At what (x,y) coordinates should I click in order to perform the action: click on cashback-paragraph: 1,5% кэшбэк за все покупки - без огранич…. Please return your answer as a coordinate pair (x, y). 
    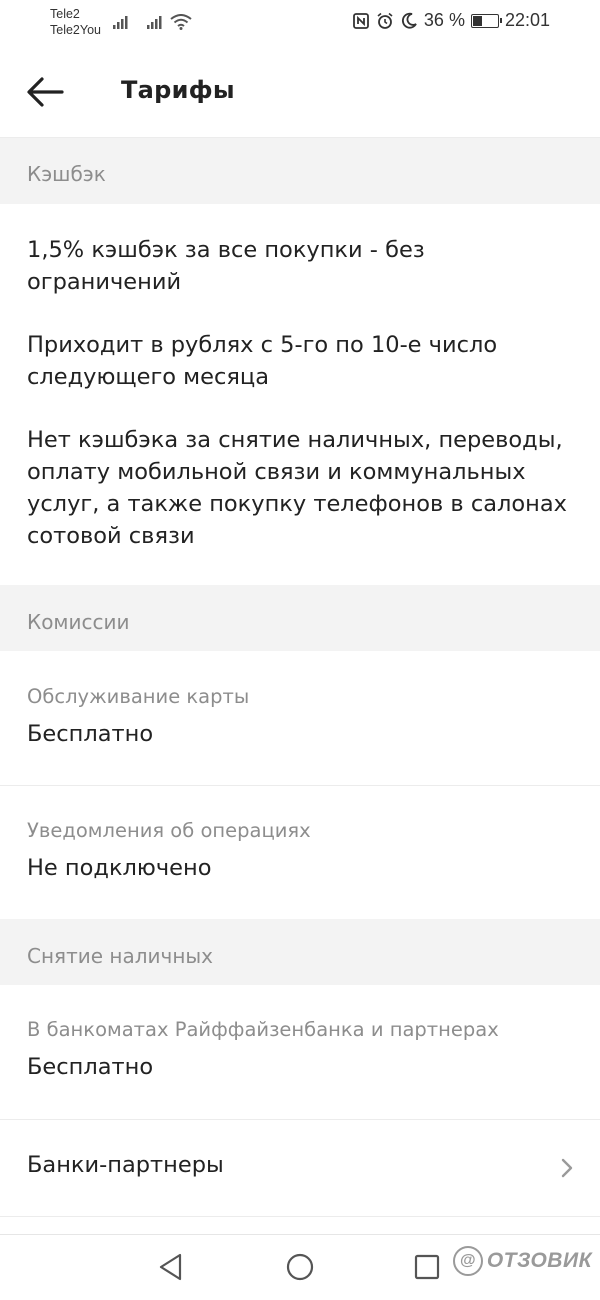
    Looking at the image, I should click on (226, 266).